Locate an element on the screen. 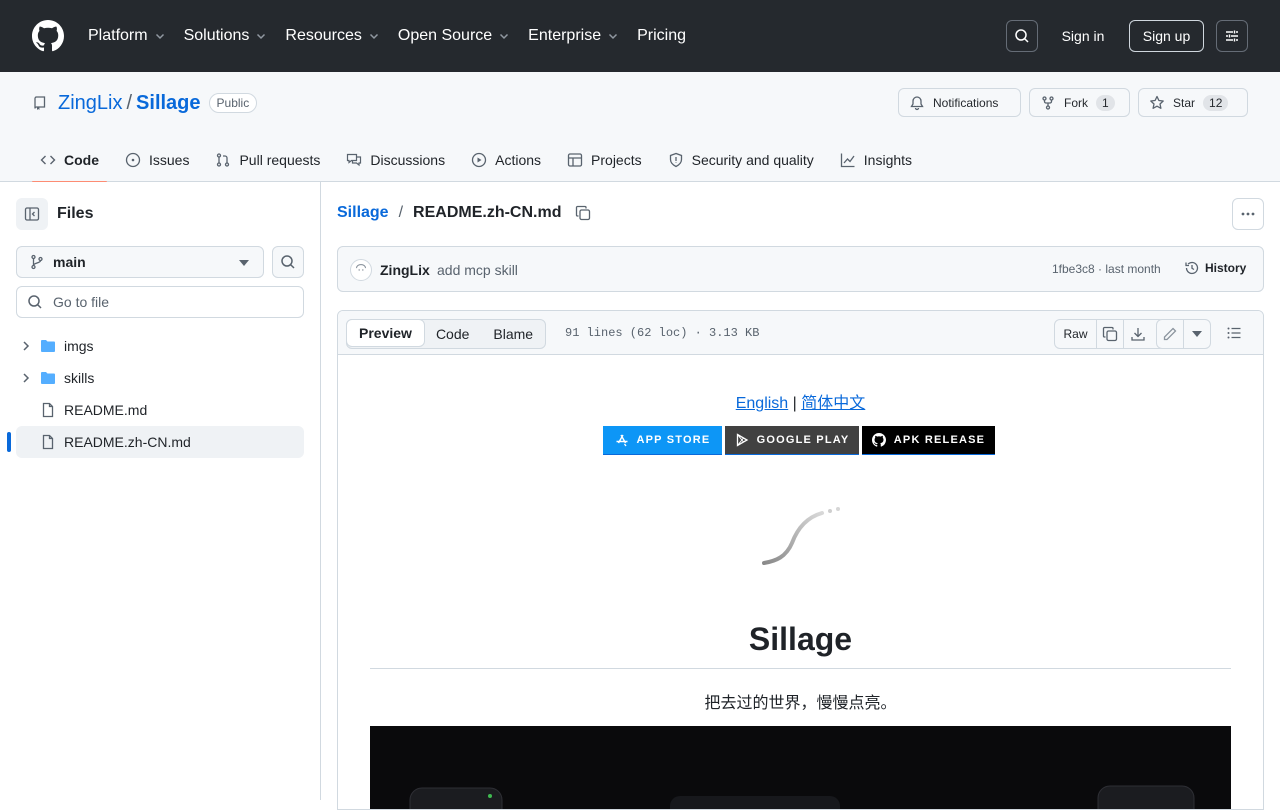 The height and width of the screenshot is (810, 1280). tree-item-label: skills is located at coordinates (79, 378).